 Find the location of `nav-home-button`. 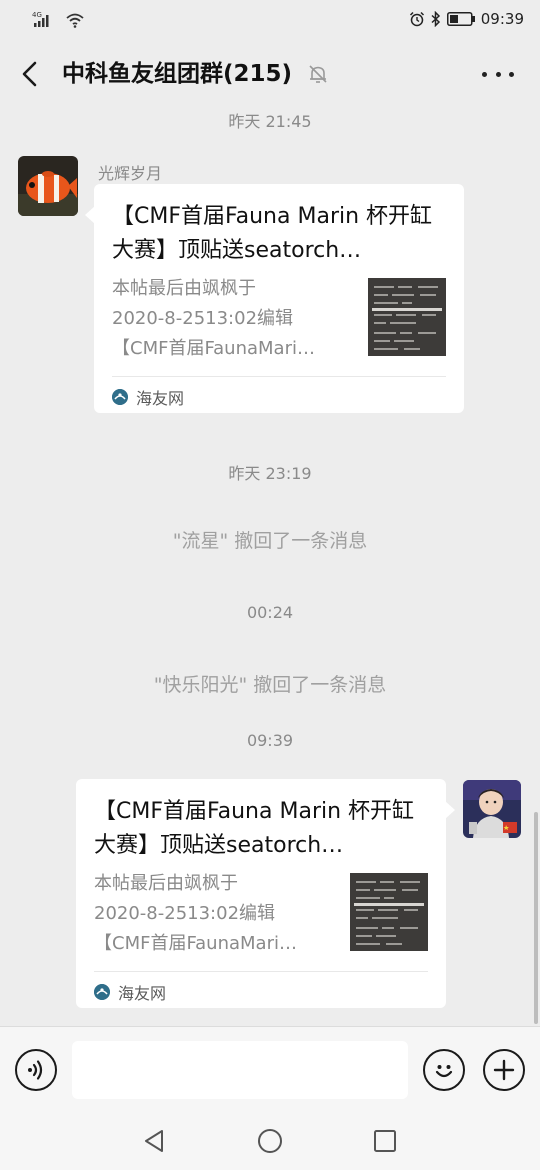

nav-home-button is located at coordinates (270, 1141).